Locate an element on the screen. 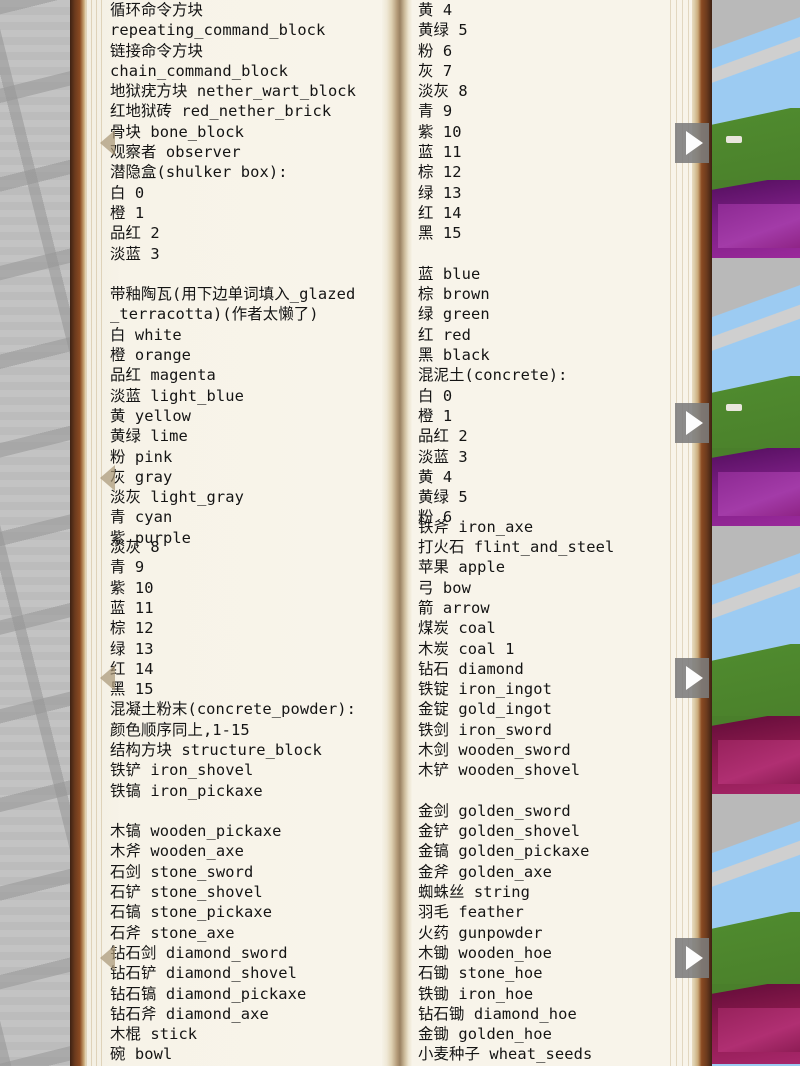 The height and width of the screenshot is (1066, 800). book-text-line: 木锄 wooden_hoe is located at coordinates (485, 952).